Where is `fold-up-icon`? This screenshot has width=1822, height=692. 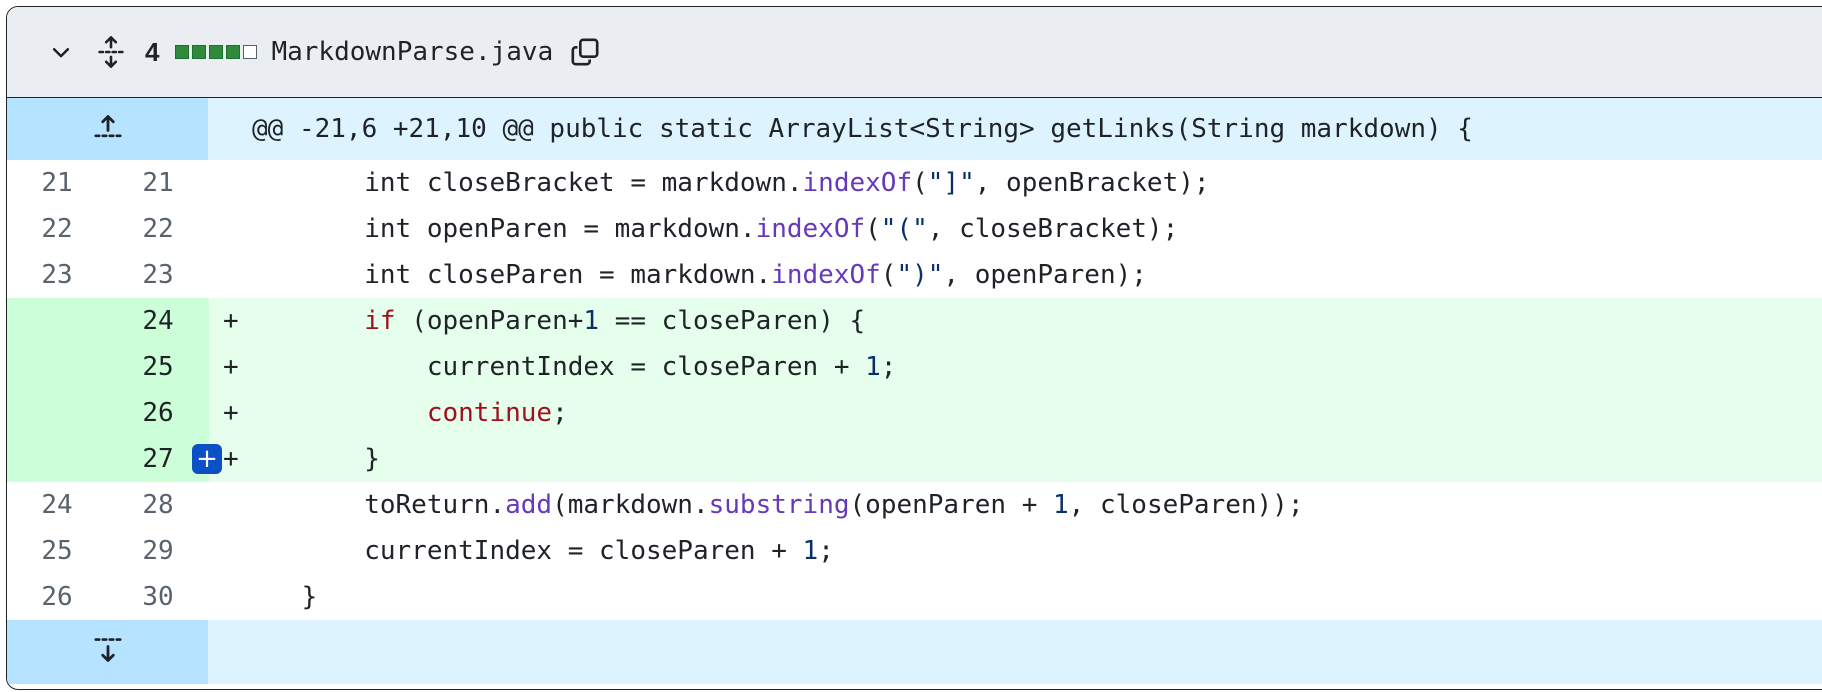 fold-up-icon is located at coordinates (107, 129).